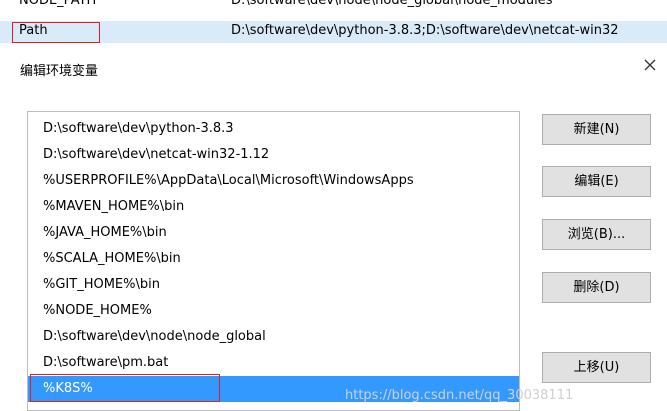 Image resolution: width=667 pixels, height=411 pixels. I want to click on list-item: D:\software\dev\netcat-win32-1.12, so click(273, 155).